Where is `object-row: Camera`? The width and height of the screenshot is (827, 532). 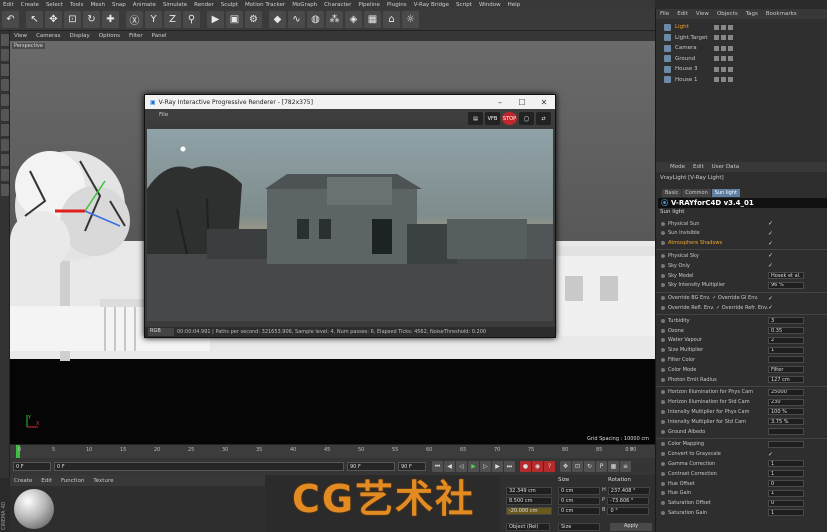
object-row: Camera is located at coordinates (741, 48).